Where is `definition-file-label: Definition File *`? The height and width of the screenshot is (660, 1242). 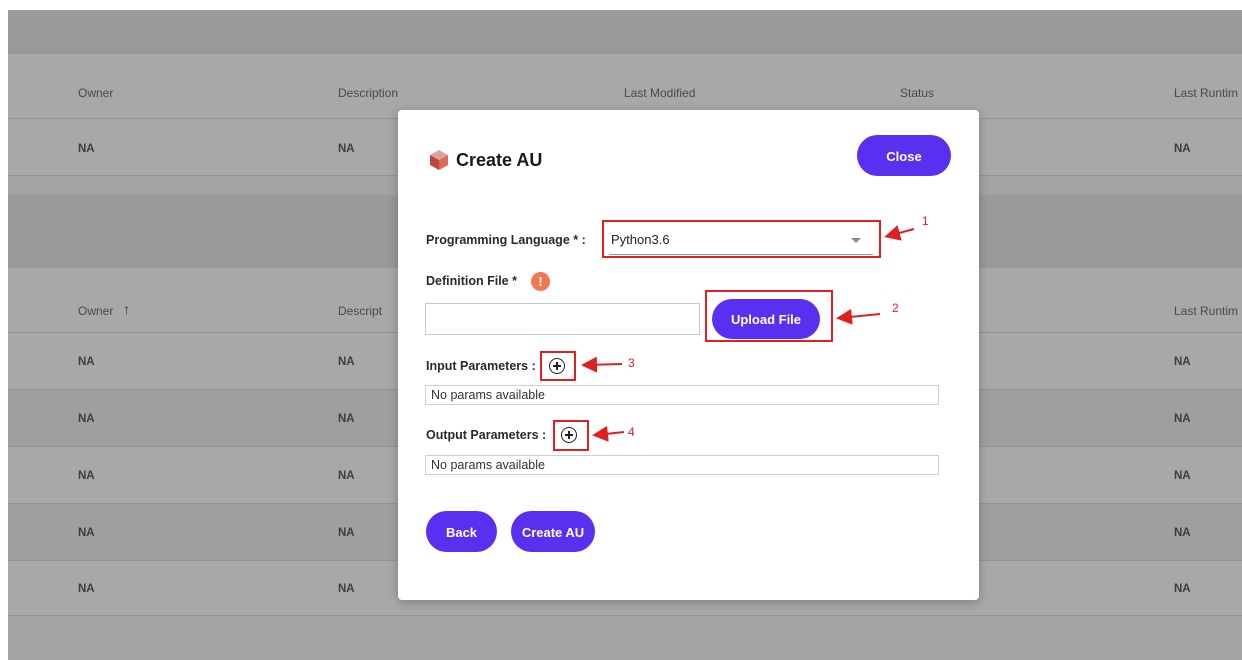 definition-file-label: Definition File * is located at coordinates (471, 281).